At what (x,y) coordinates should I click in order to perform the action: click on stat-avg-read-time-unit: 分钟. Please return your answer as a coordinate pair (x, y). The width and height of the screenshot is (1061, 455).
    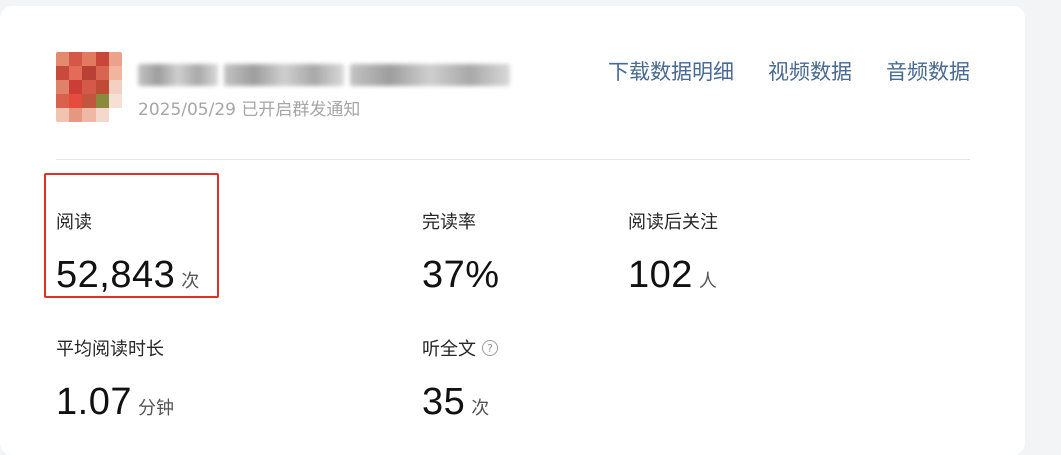
    Looking at the image, I should click on (155, 408).